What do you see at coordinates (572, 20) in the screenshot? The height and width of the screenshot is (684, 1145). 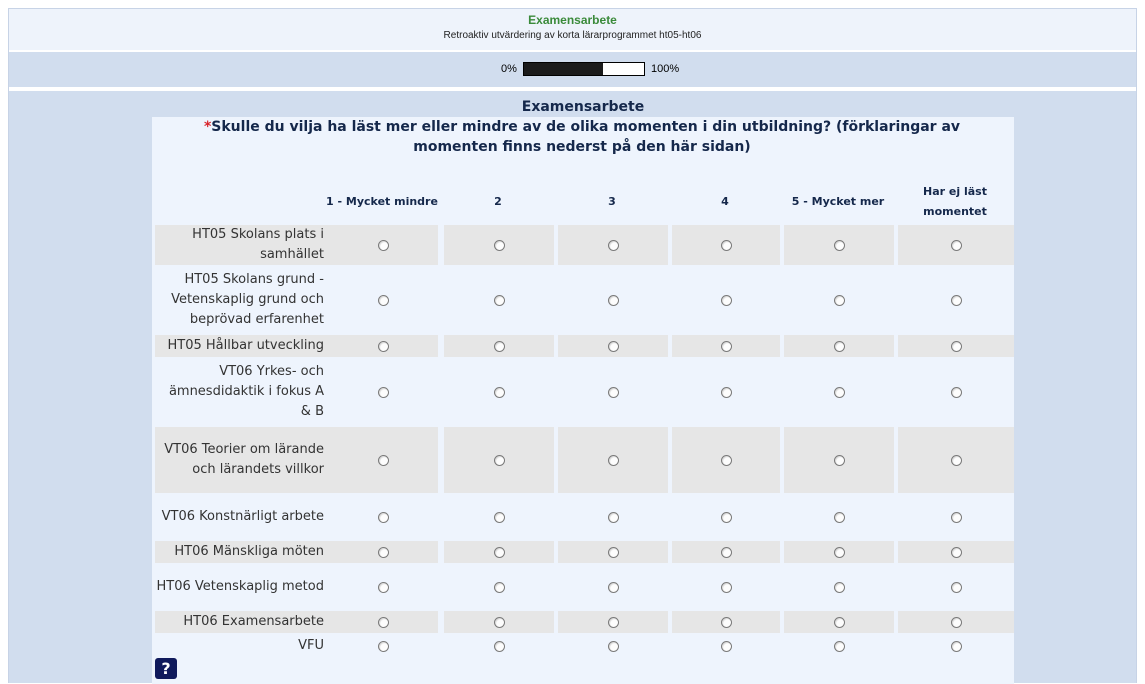 I see `survey-title: Examensarbete` at bounding box center [572, 20].